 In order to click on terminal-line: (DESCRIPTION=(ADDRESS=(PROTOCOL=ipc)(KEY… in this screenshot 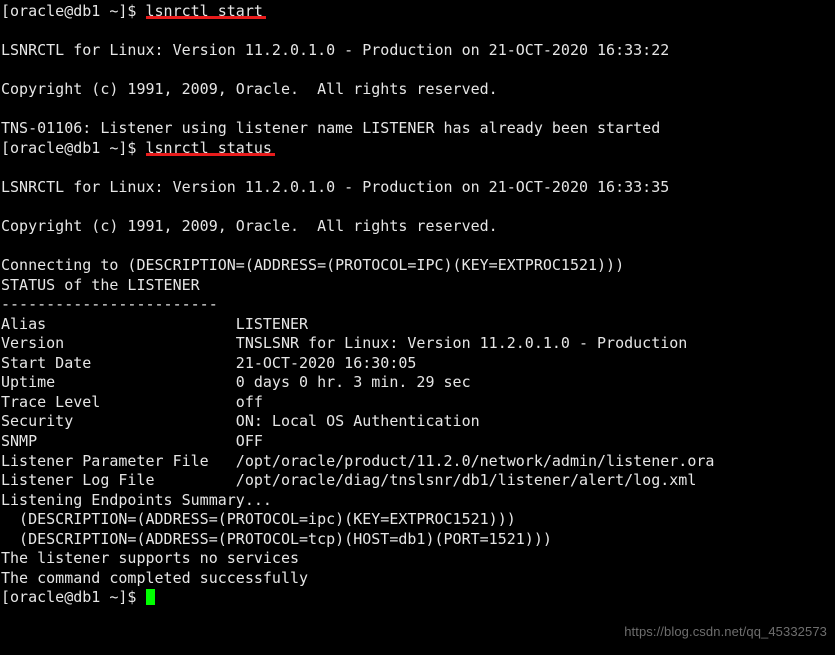, I will do `click(357, 520)`.